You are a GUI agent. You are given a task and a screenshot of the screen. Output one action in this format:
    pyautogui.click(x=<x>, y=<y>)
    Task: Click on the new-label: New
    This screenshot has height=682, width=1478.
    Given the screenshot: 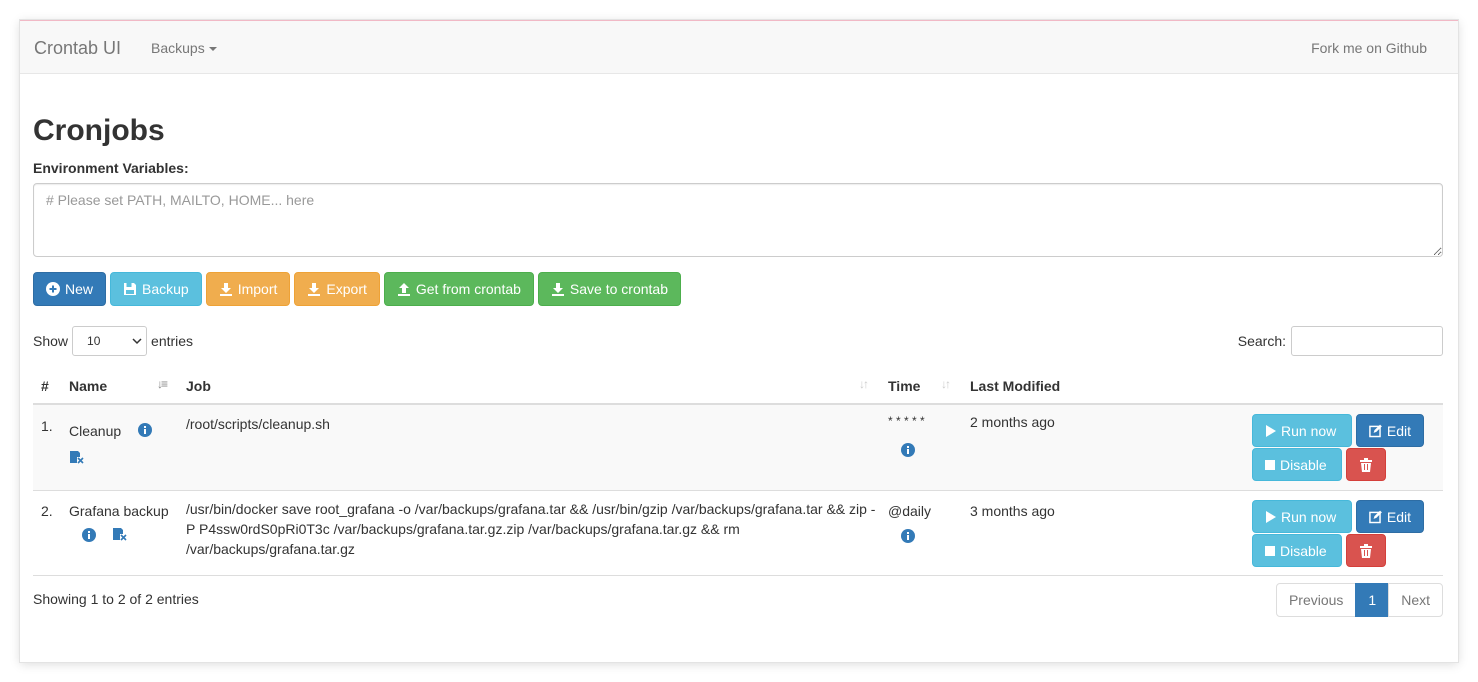 What is the action you would take?
    pyautogui.click(x=79, y=289)
    